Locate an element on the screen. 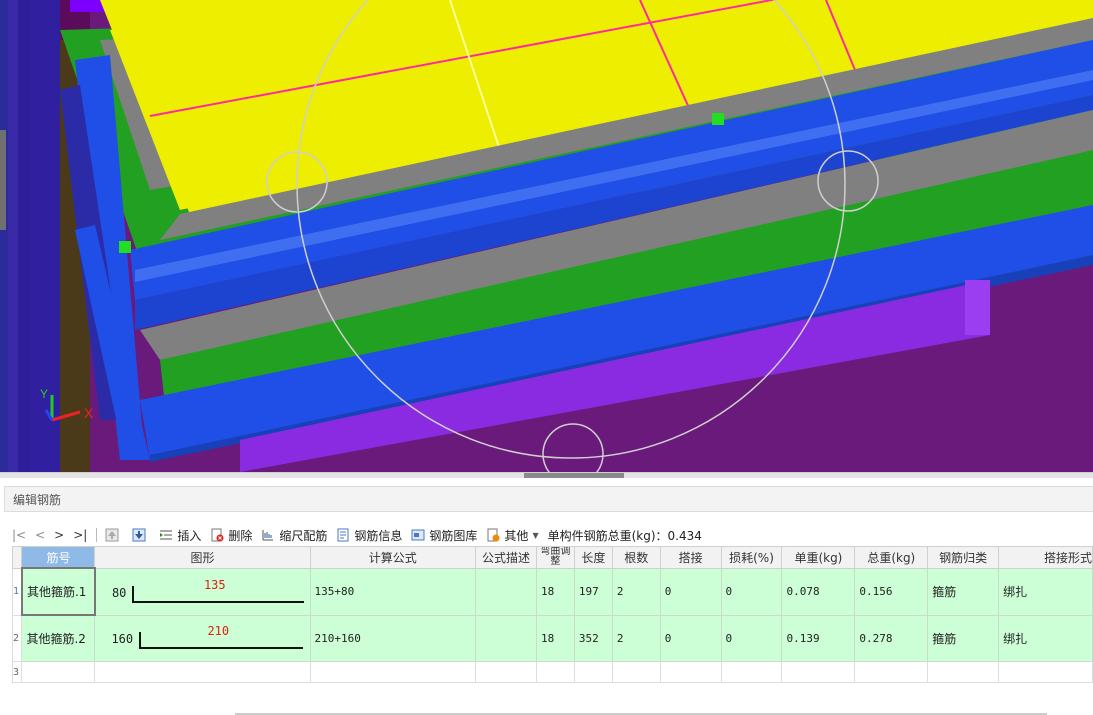 Image resolution: width=1093 pixels, height=715 pixels. shape-cell: 160 210 is located at coordinates (202, 638).